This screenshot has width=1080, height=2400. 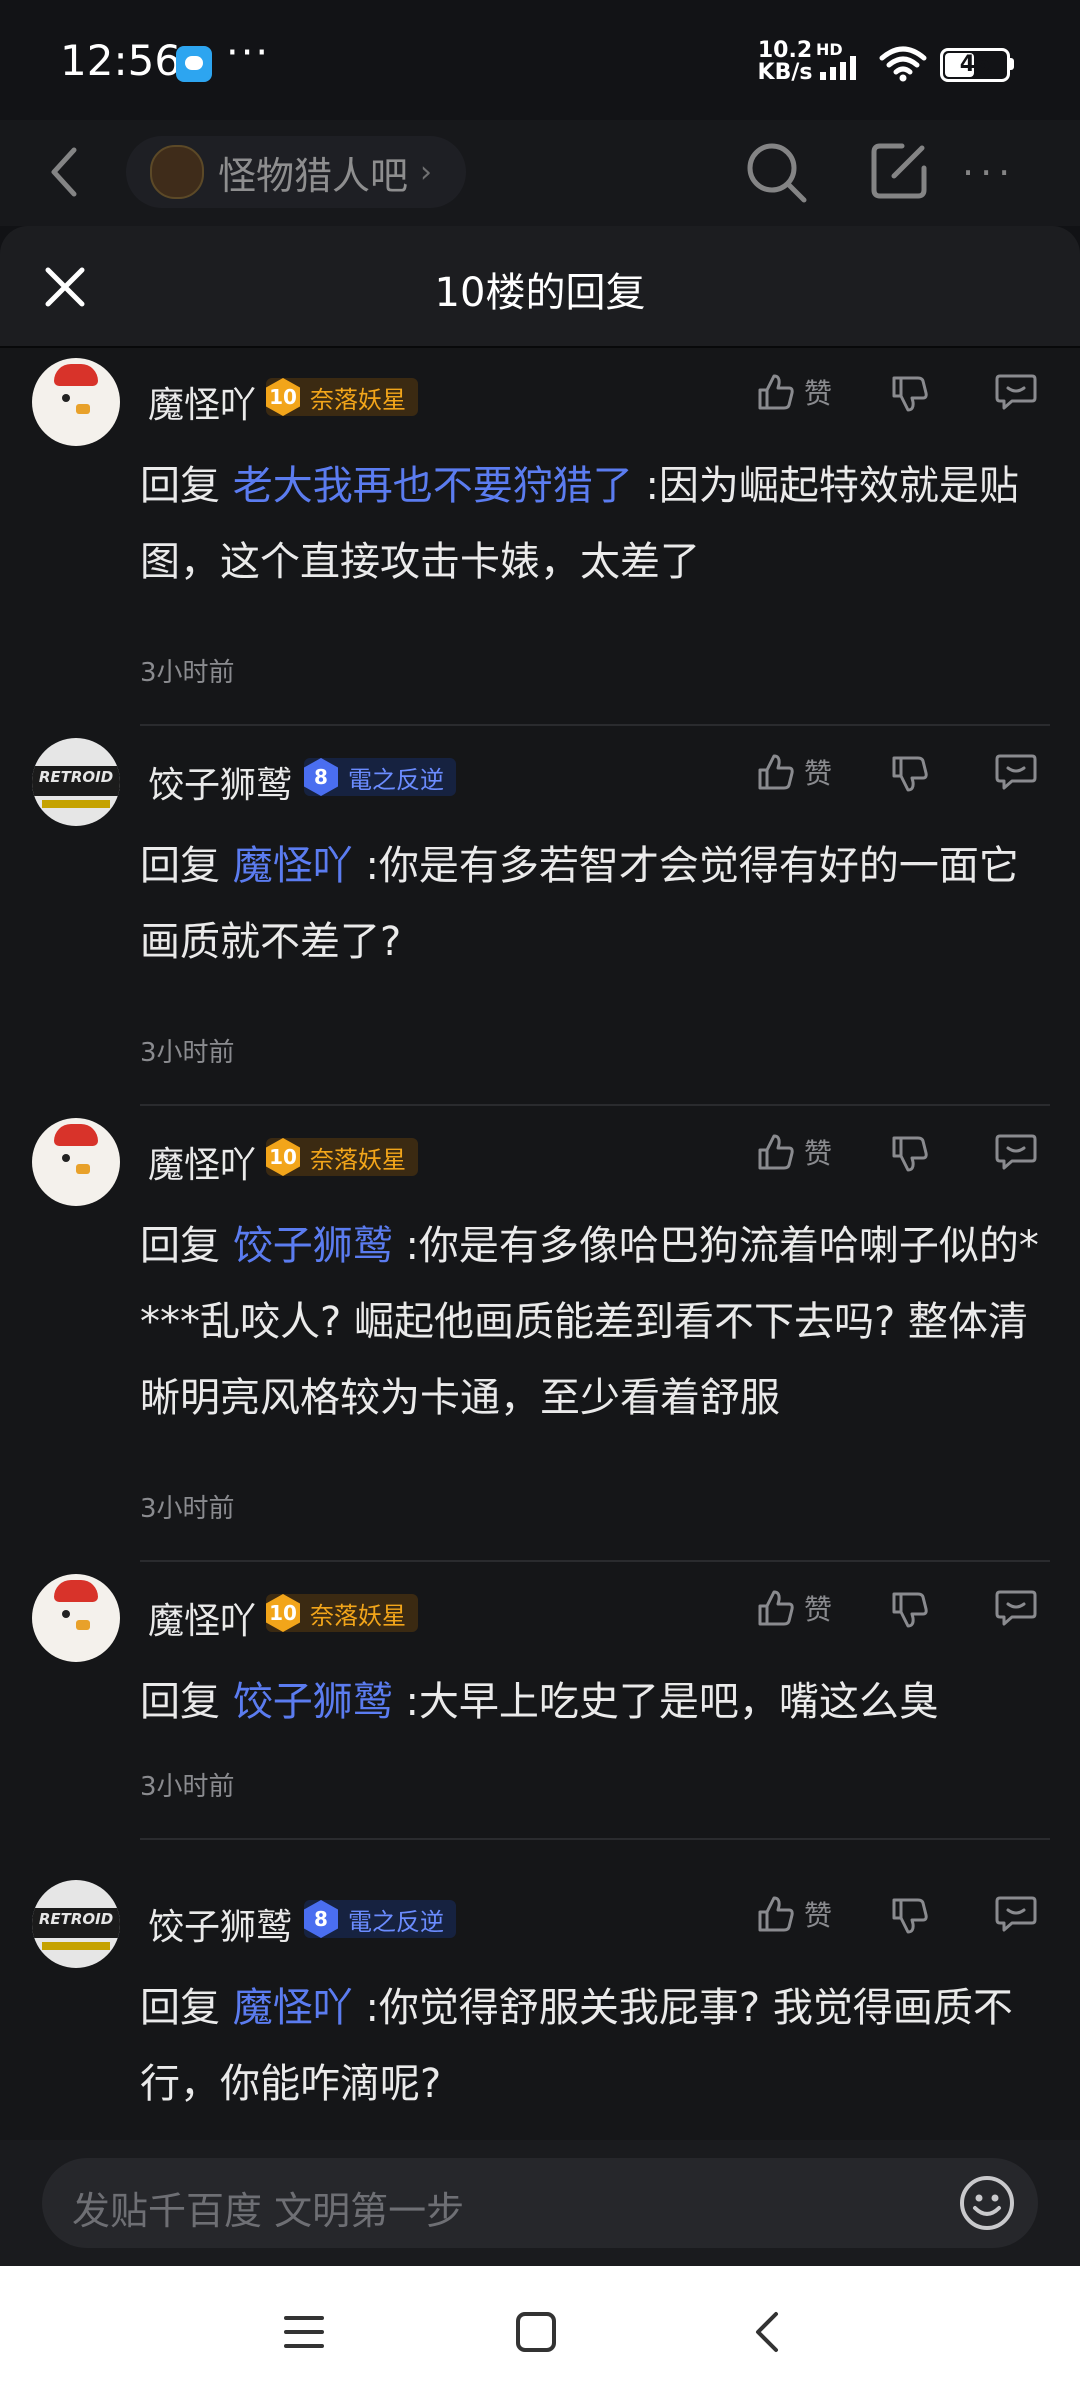 I want to click on forum-chip: 怪物猎人吧 ›, so click(x=296, y=172).